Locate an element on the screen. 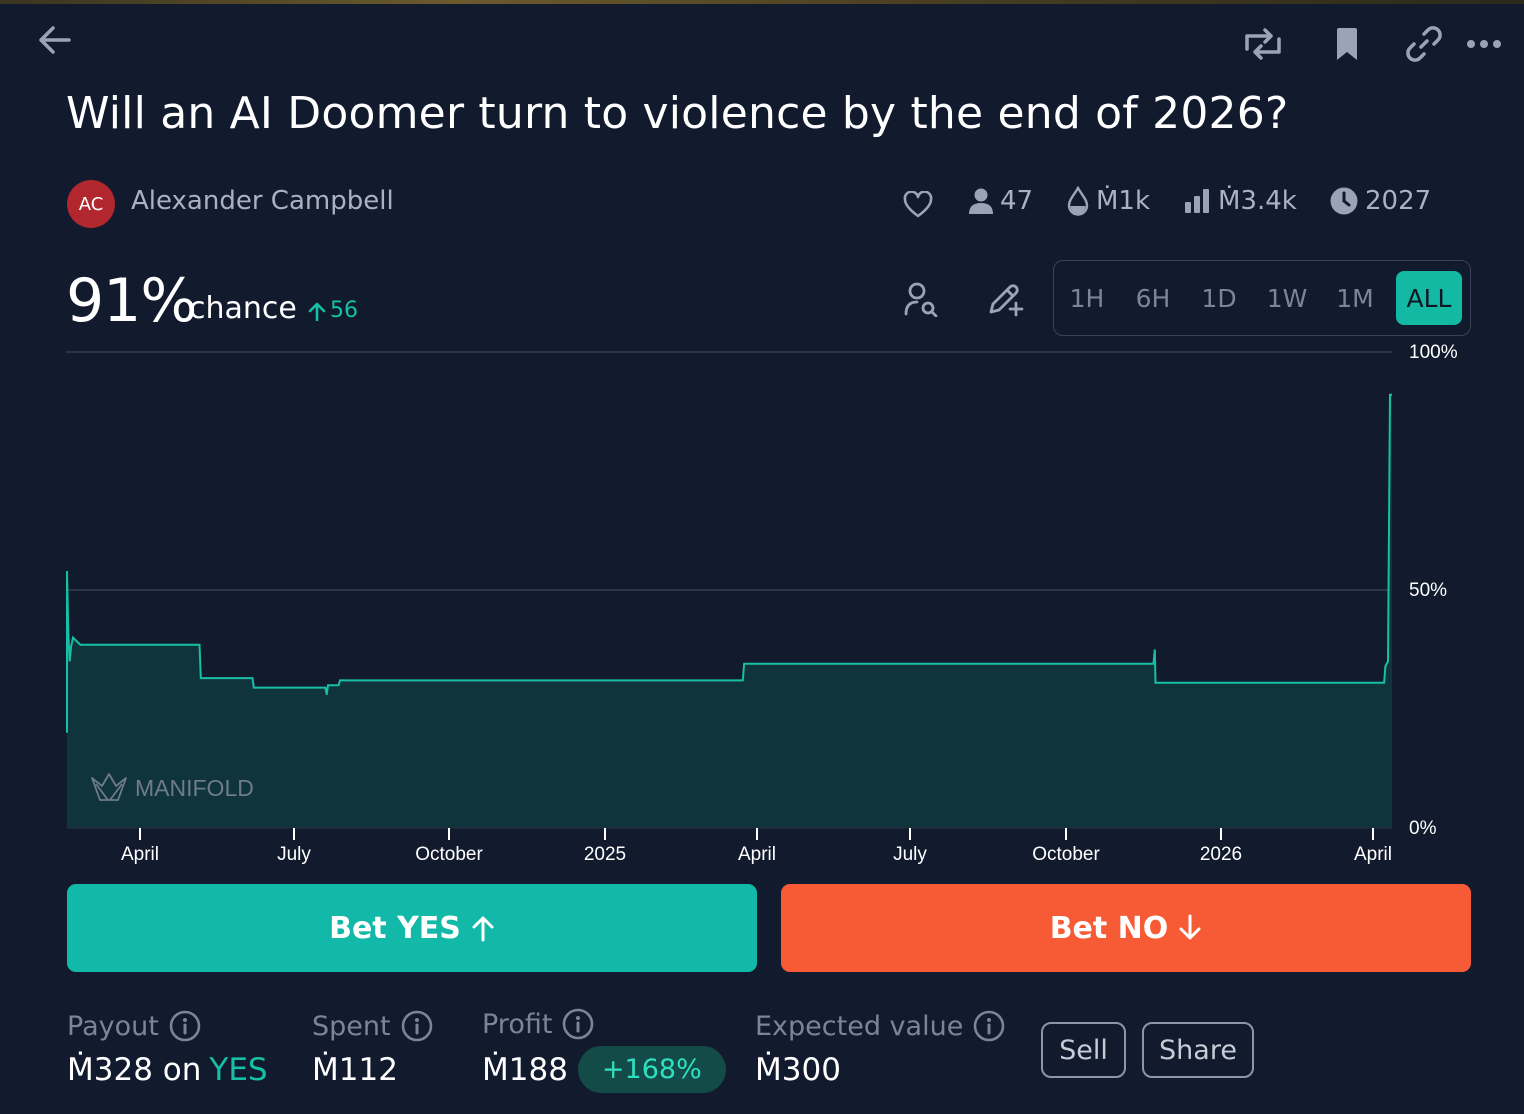 This screenshot has height=1114, width=1524. heart-icon is located at coordinates (918, 204).